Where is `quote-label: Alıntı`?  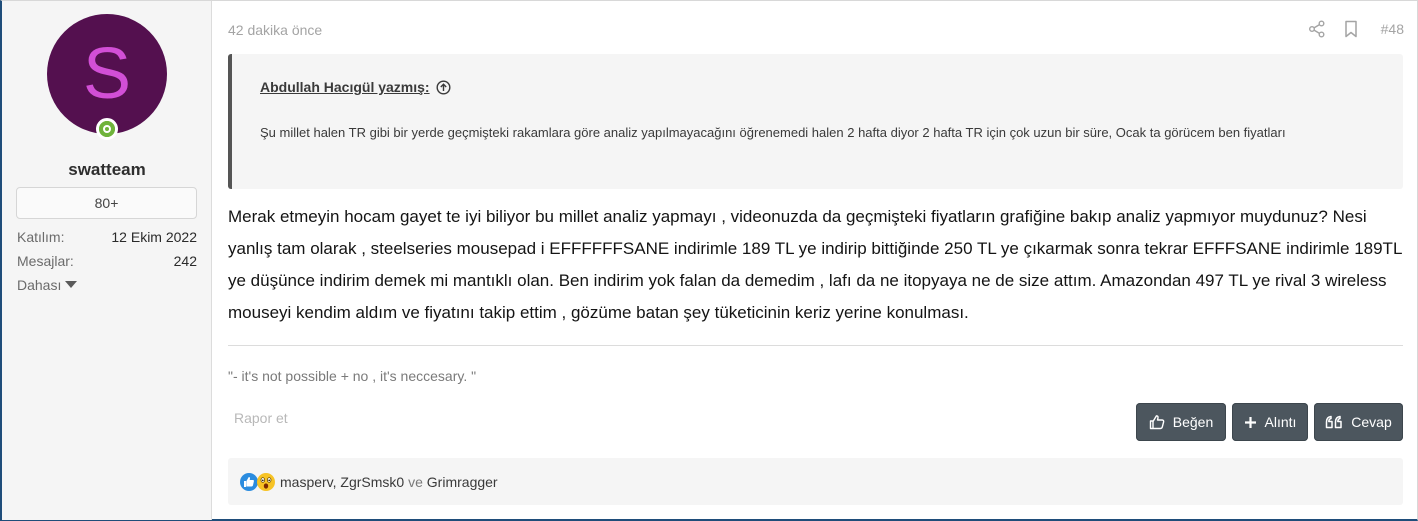
quote-label: Alıntı is located at coordinates (1280, 422).